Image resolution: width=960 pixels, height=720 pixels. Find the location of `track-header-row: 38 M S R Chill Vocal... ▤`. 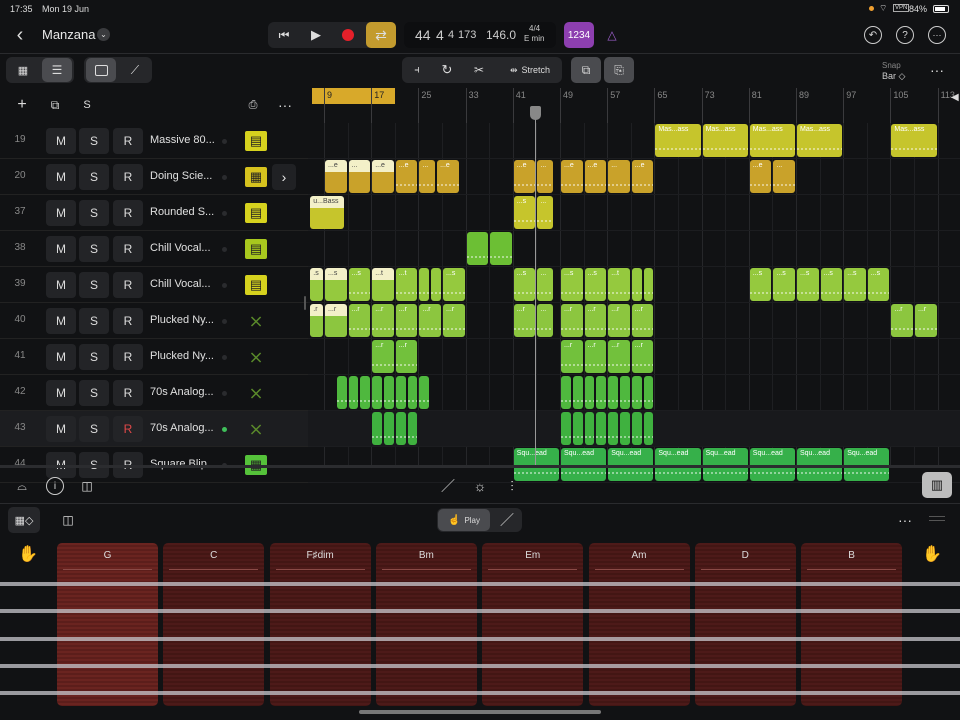

track-header-row: 38 M S R Chill Vocal... ▤ is located at coordinates (154, 249).